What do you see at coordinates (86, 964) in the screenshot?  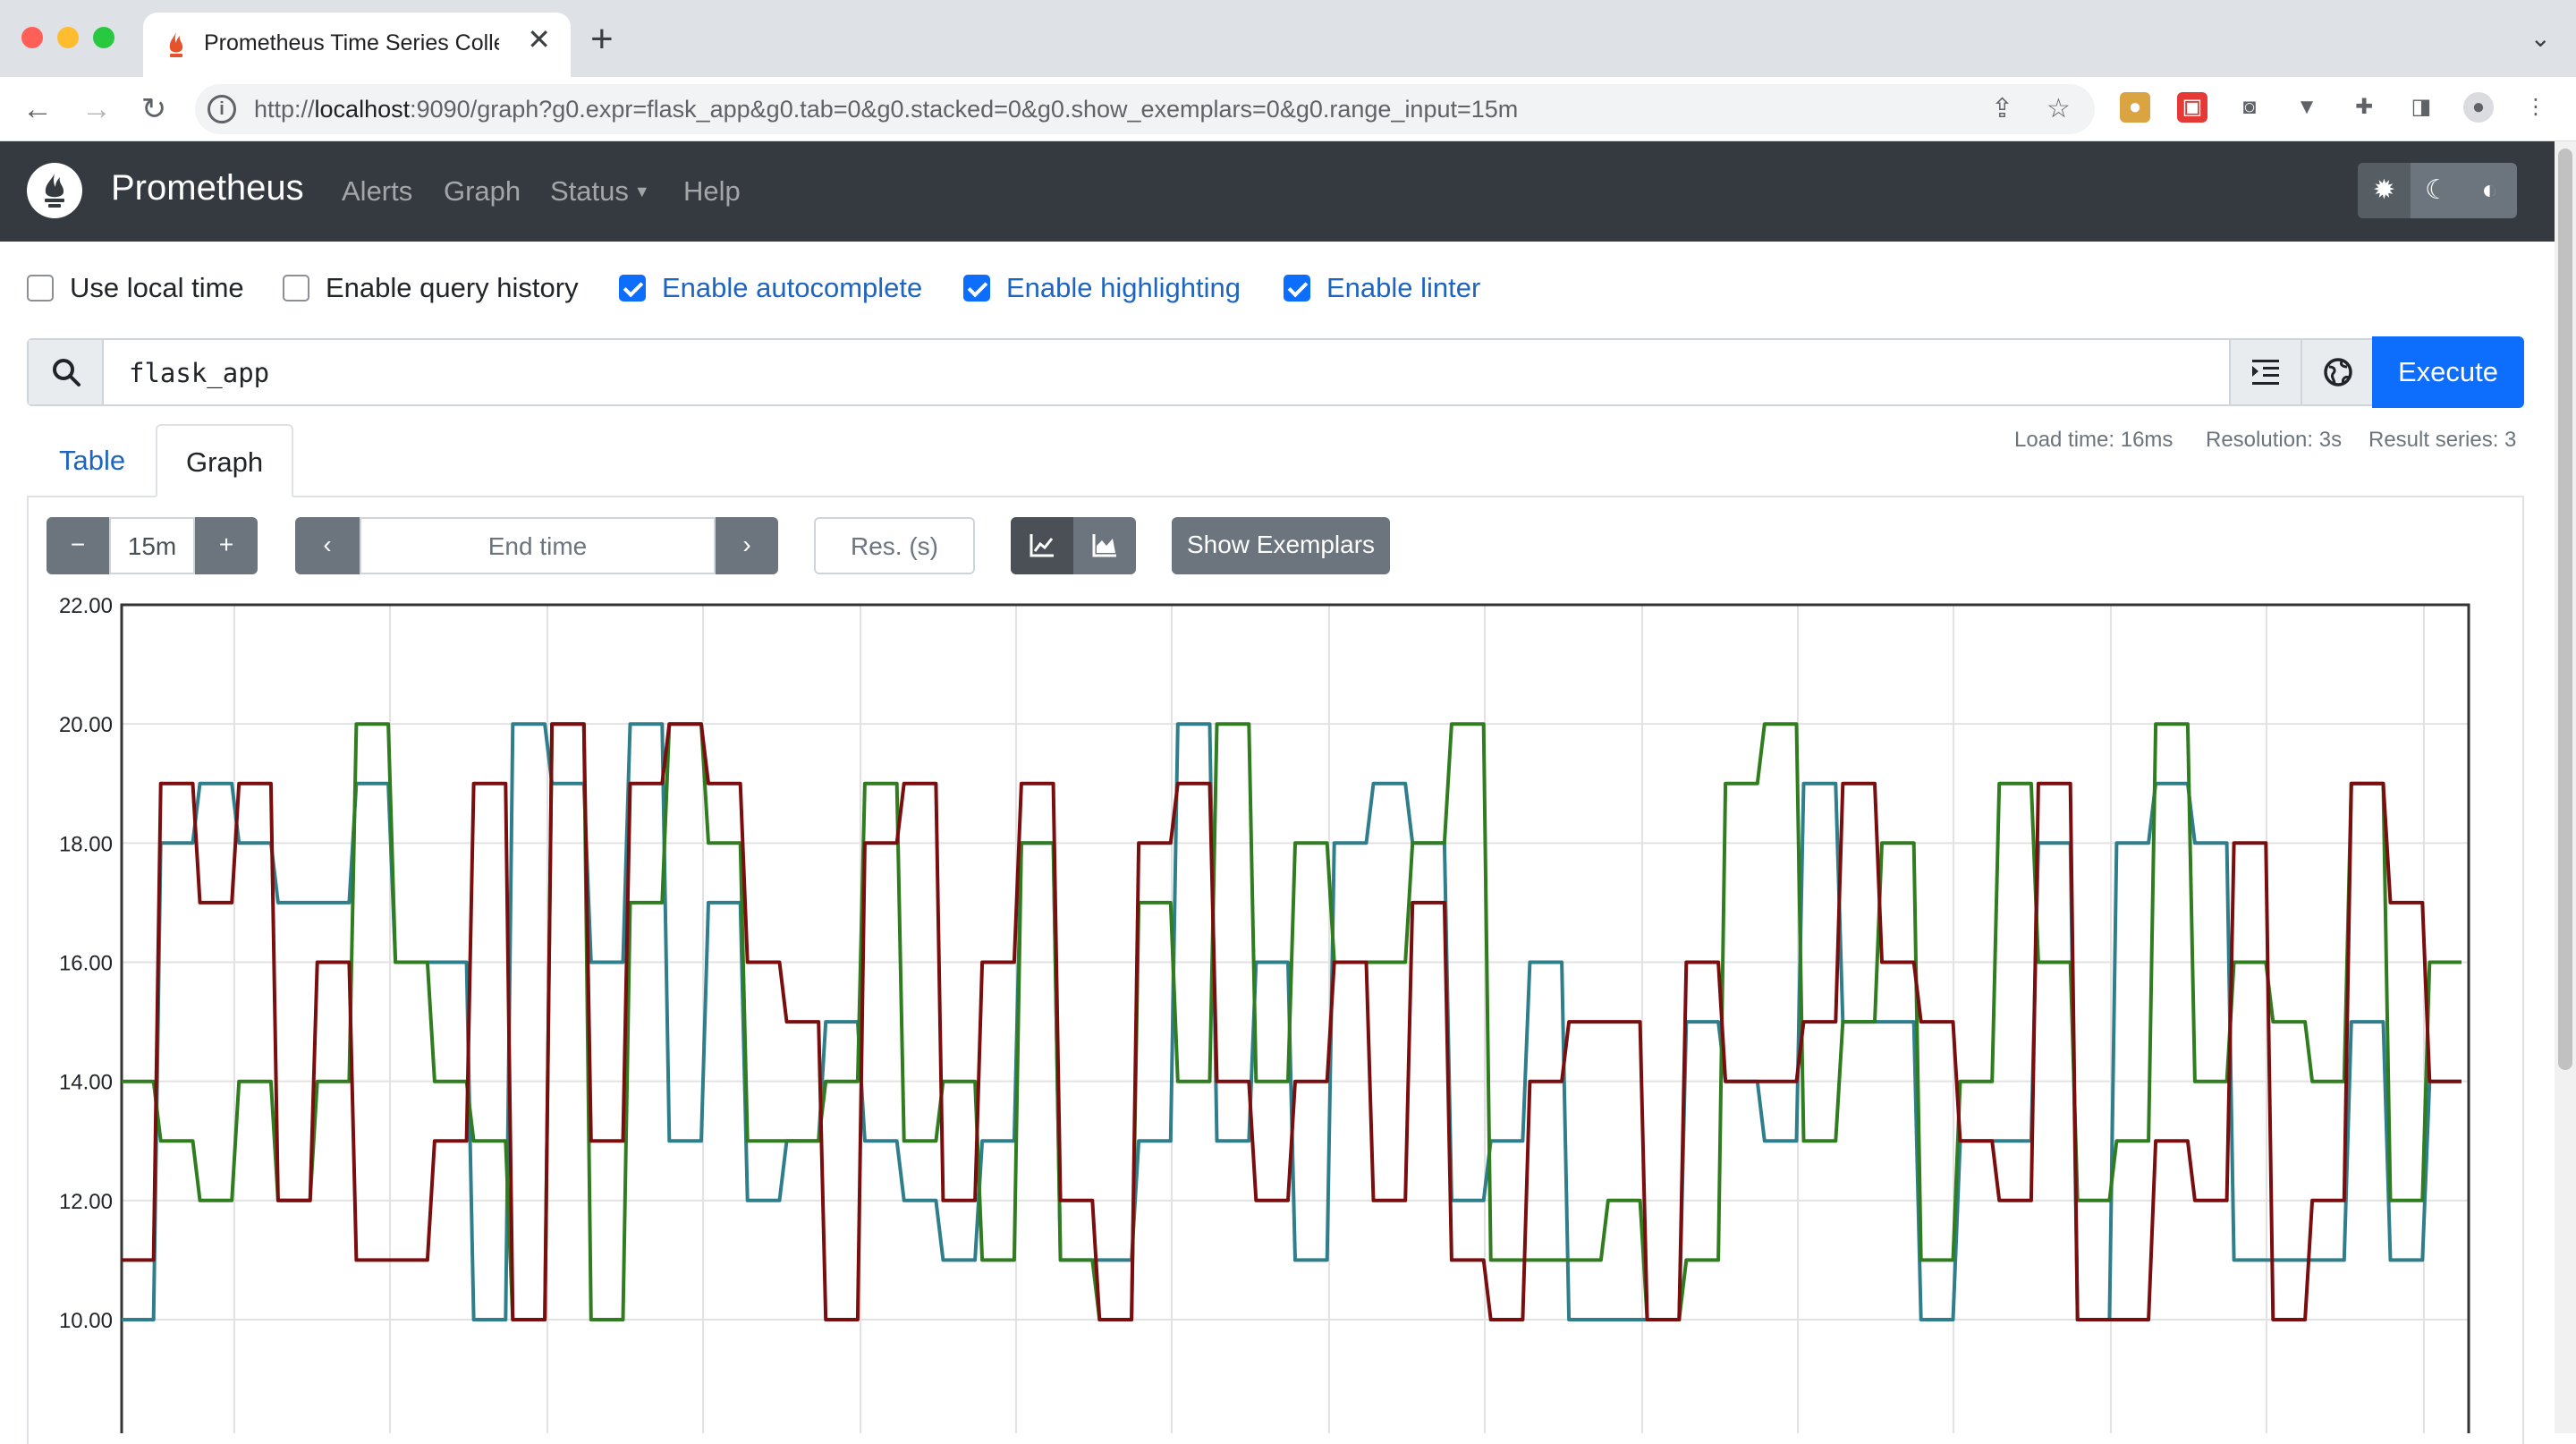 I see `y-tick-label: 16.00` at bounding box center [86, 964].